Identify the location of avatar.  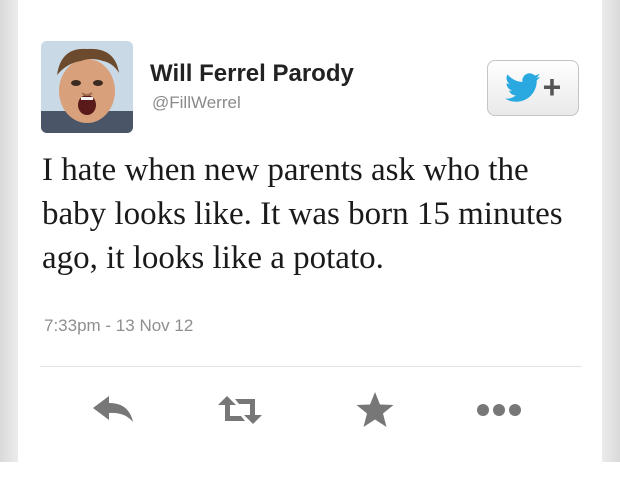
(87, 87).